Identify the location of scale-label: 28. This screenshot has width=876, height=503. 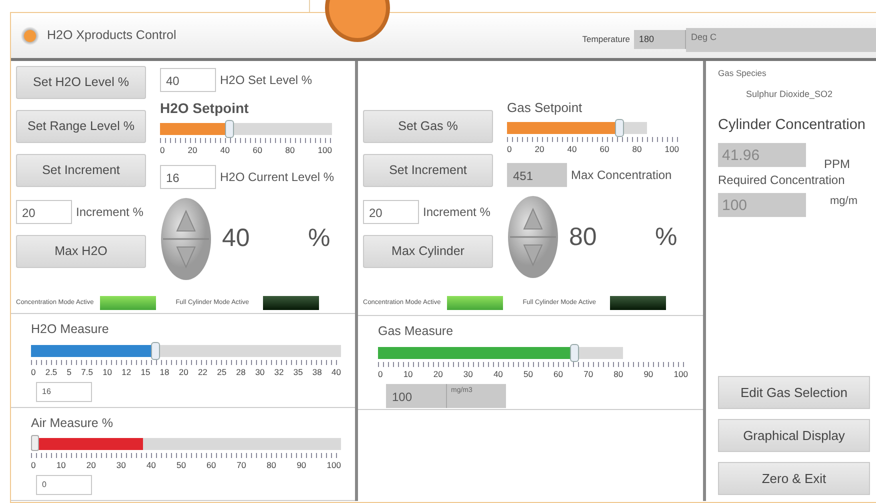
(241, 372).